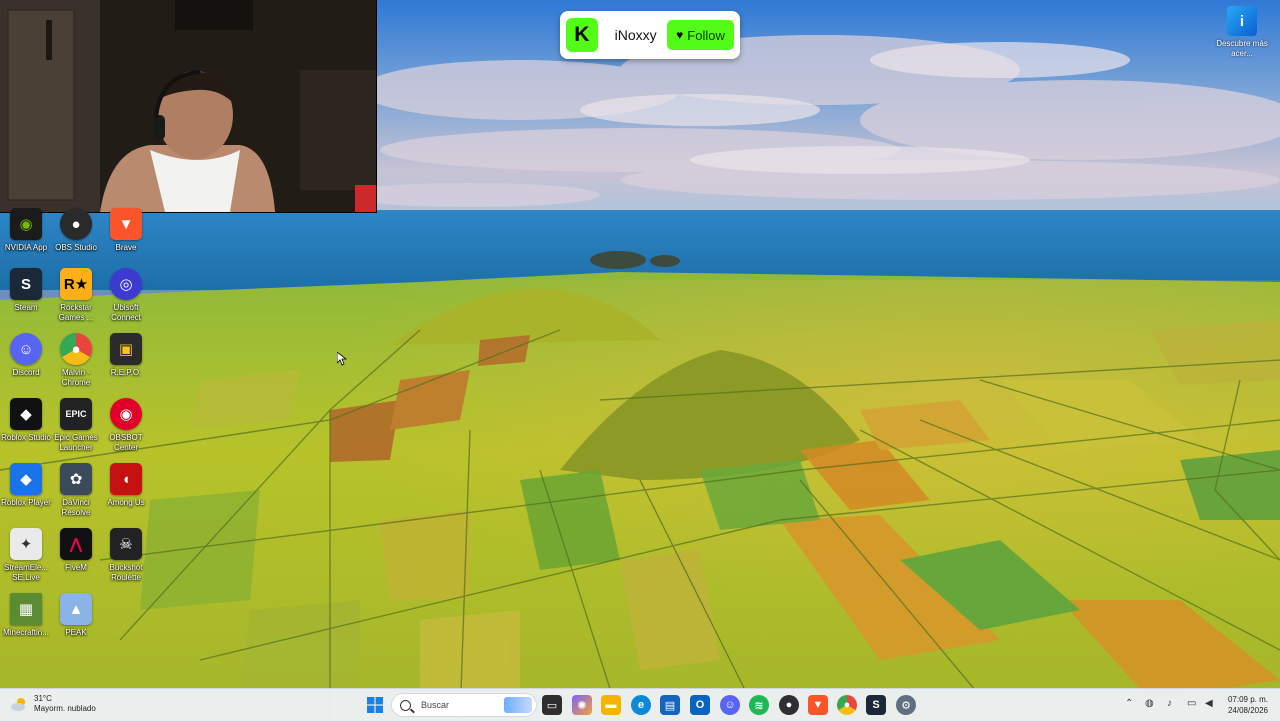 This screenshot has height=721, width=1280. What do you see at coordinates (26, 555) in the screenshot?
I see `desktop-icon-streamelements: ✦ StreamEle... SE.Live` at bounding box center [26, 555].